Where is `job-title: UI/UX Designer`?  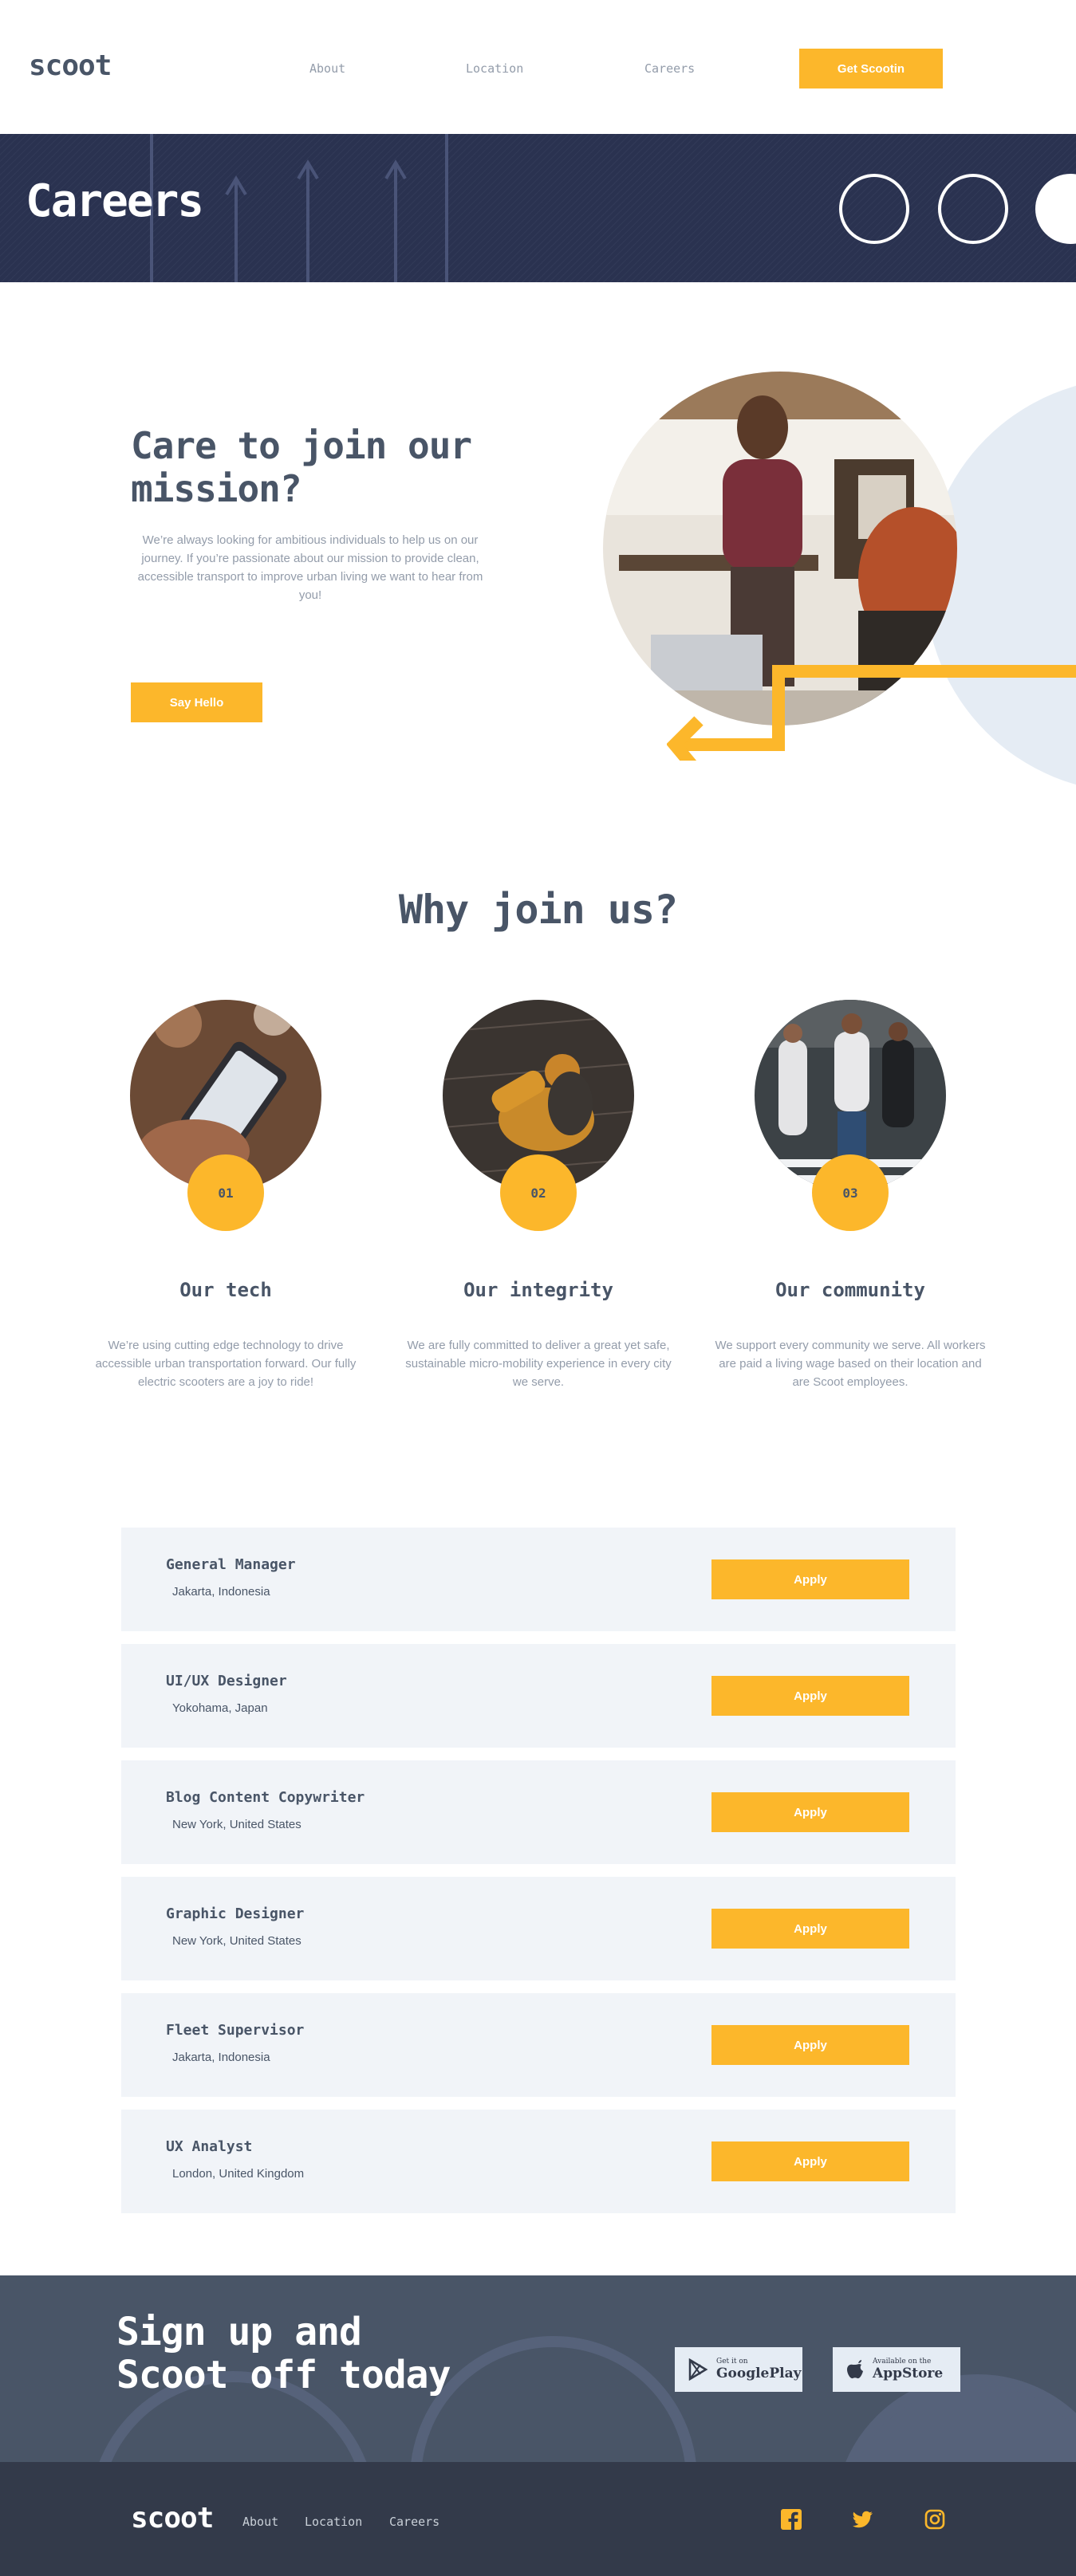 job-title: UI/UX Designer is located at coordinates (226, 1681).